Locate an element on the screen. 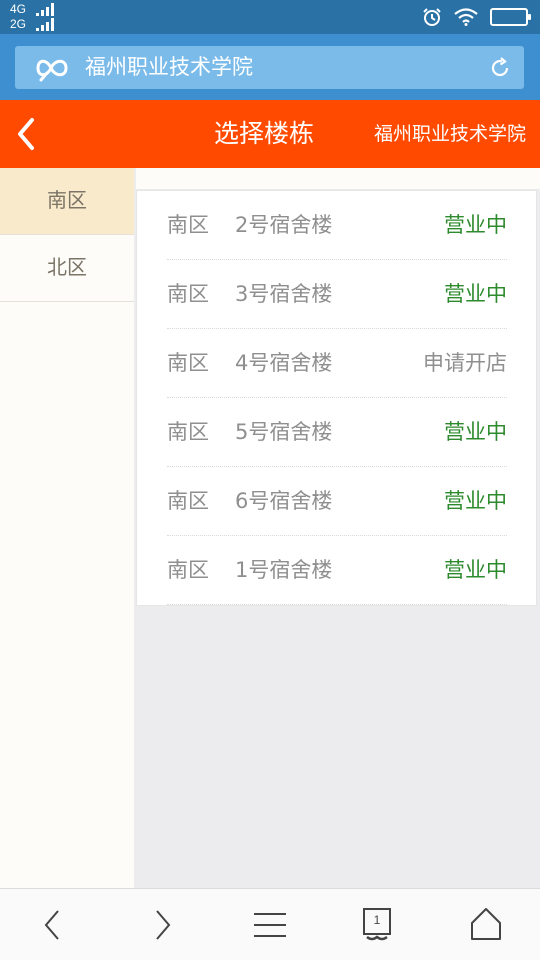 The height and width of the screenshot is (960, 540). back-icon is located at coordinates (53, 925).